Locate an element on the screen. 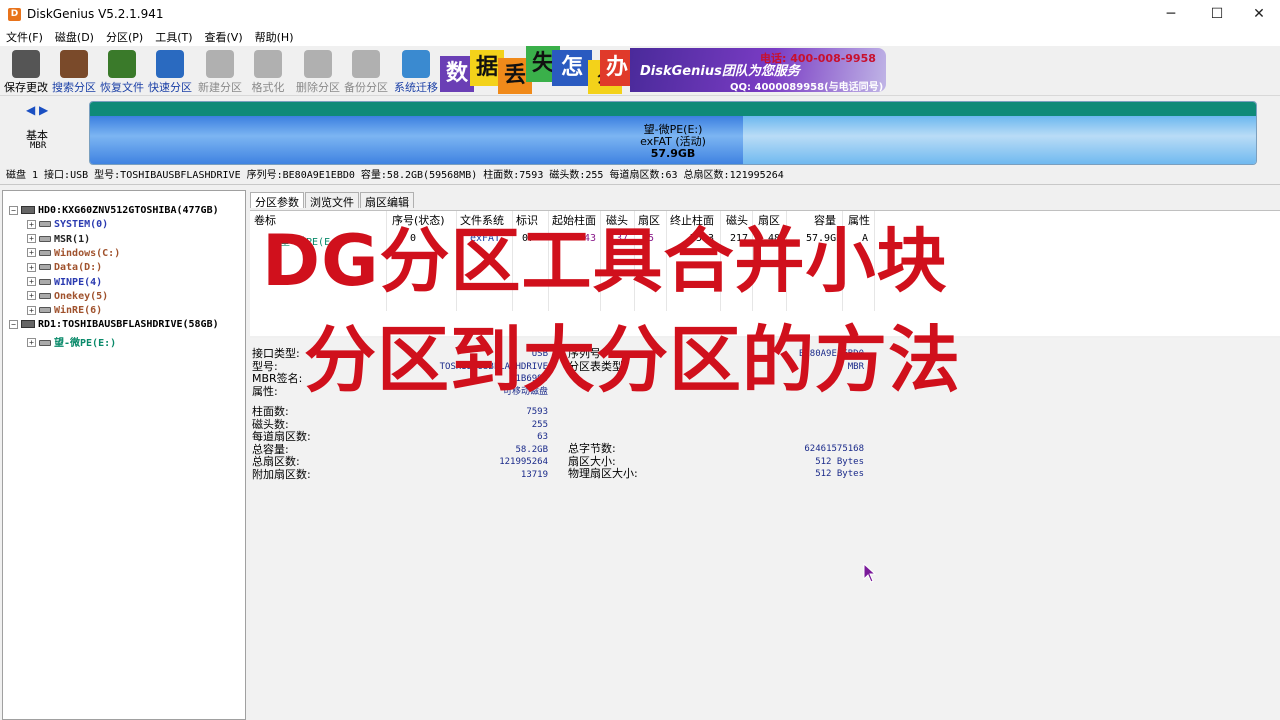 This screenshot has width=1280, height=720. toolbar-button: 新建分区 is located at coordinates (220, 71).